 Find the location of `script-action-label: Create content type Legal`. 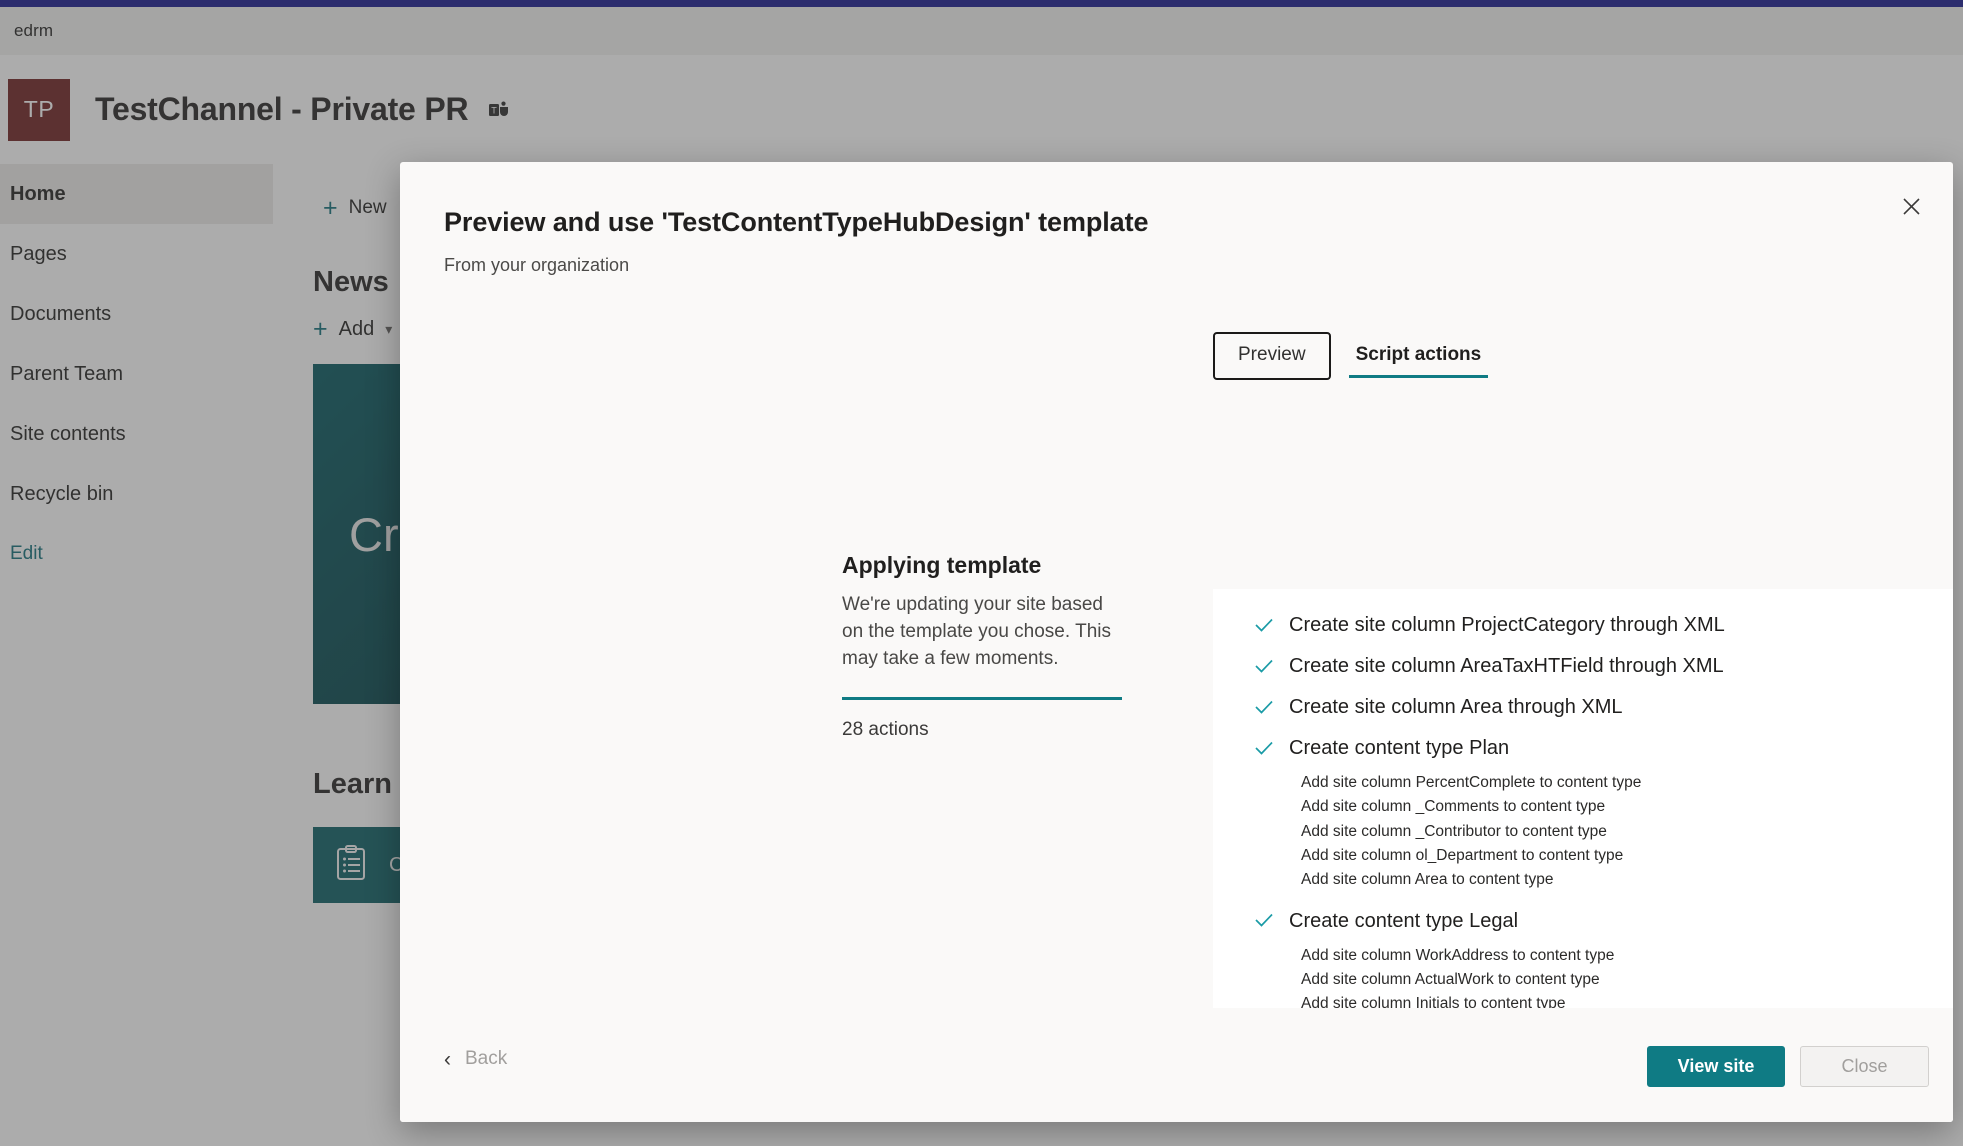

script-action-label: Create content type Legal is located at coordinates (1404, 920).